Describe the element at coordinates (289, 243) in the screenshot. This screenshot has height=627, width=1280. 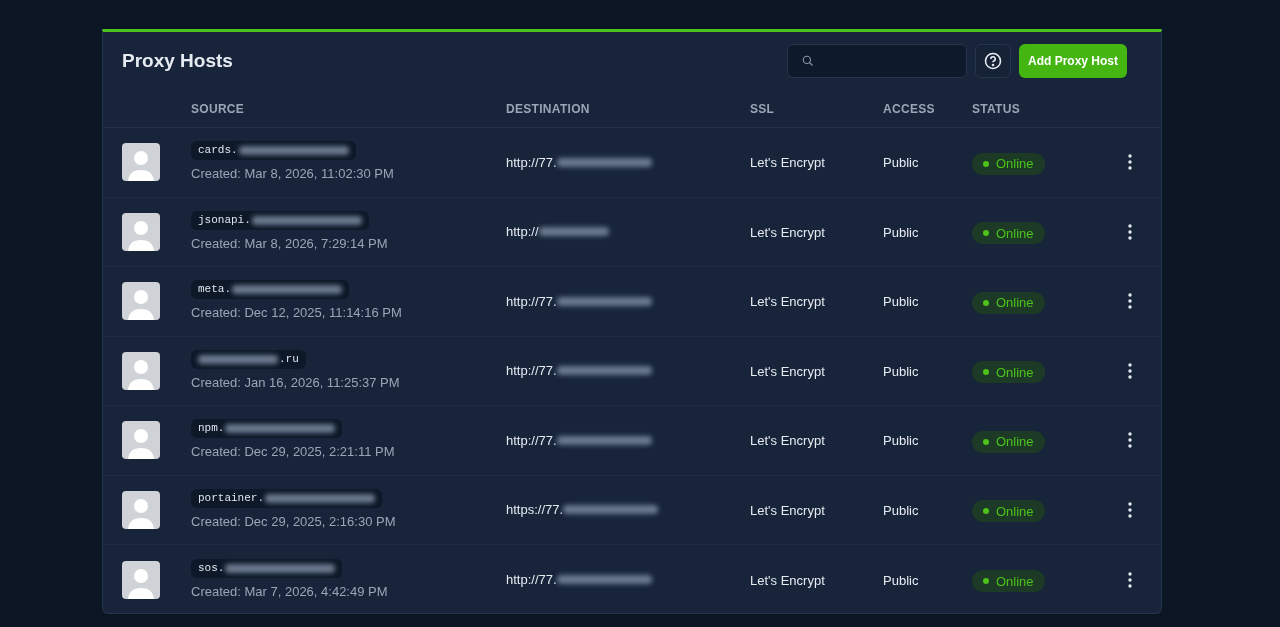
I see `created-date: Created: Mar 8, 2026, 7:29:14 PM` at that location.